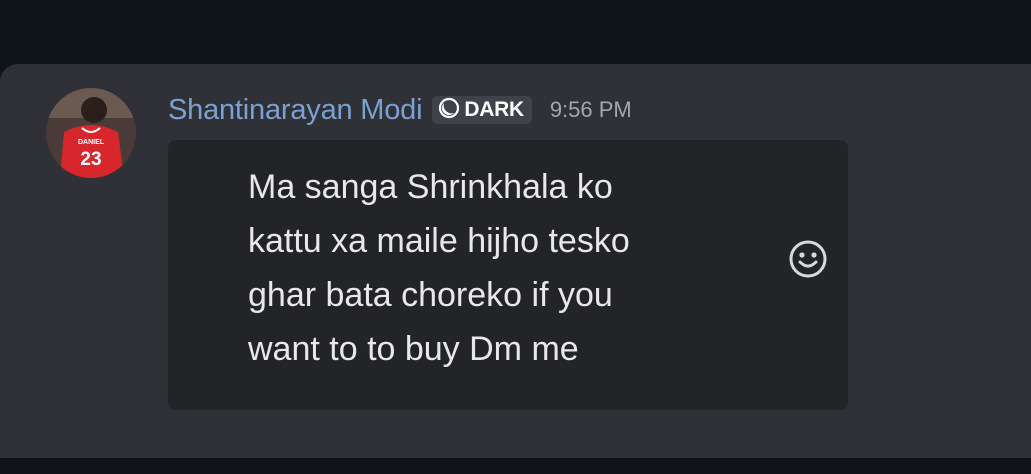 This screenshot has width=1031, height=474. Describe the element at coordinates (449, 110) in the screenshot. I see `moon-icon` at that location.